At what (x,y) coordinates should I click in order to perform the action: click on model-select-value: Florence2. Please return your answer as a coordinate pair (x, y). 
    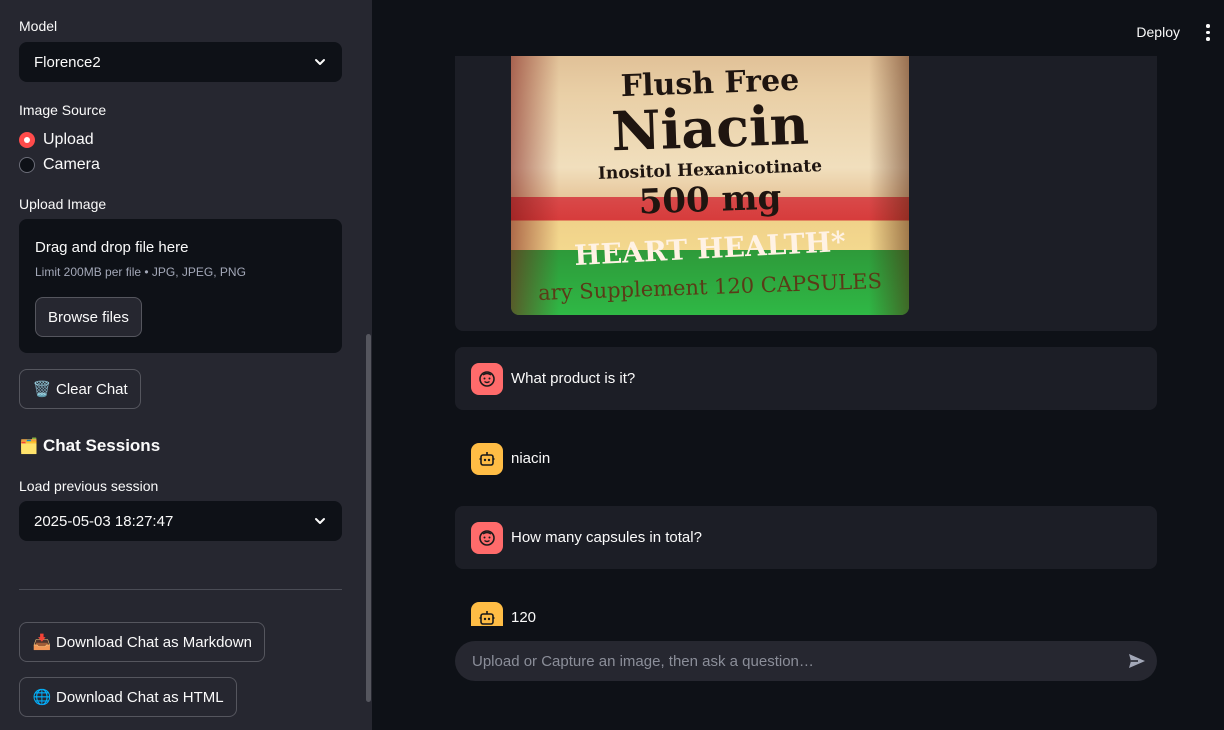
    Looking at the image, I should click on (67, 62).